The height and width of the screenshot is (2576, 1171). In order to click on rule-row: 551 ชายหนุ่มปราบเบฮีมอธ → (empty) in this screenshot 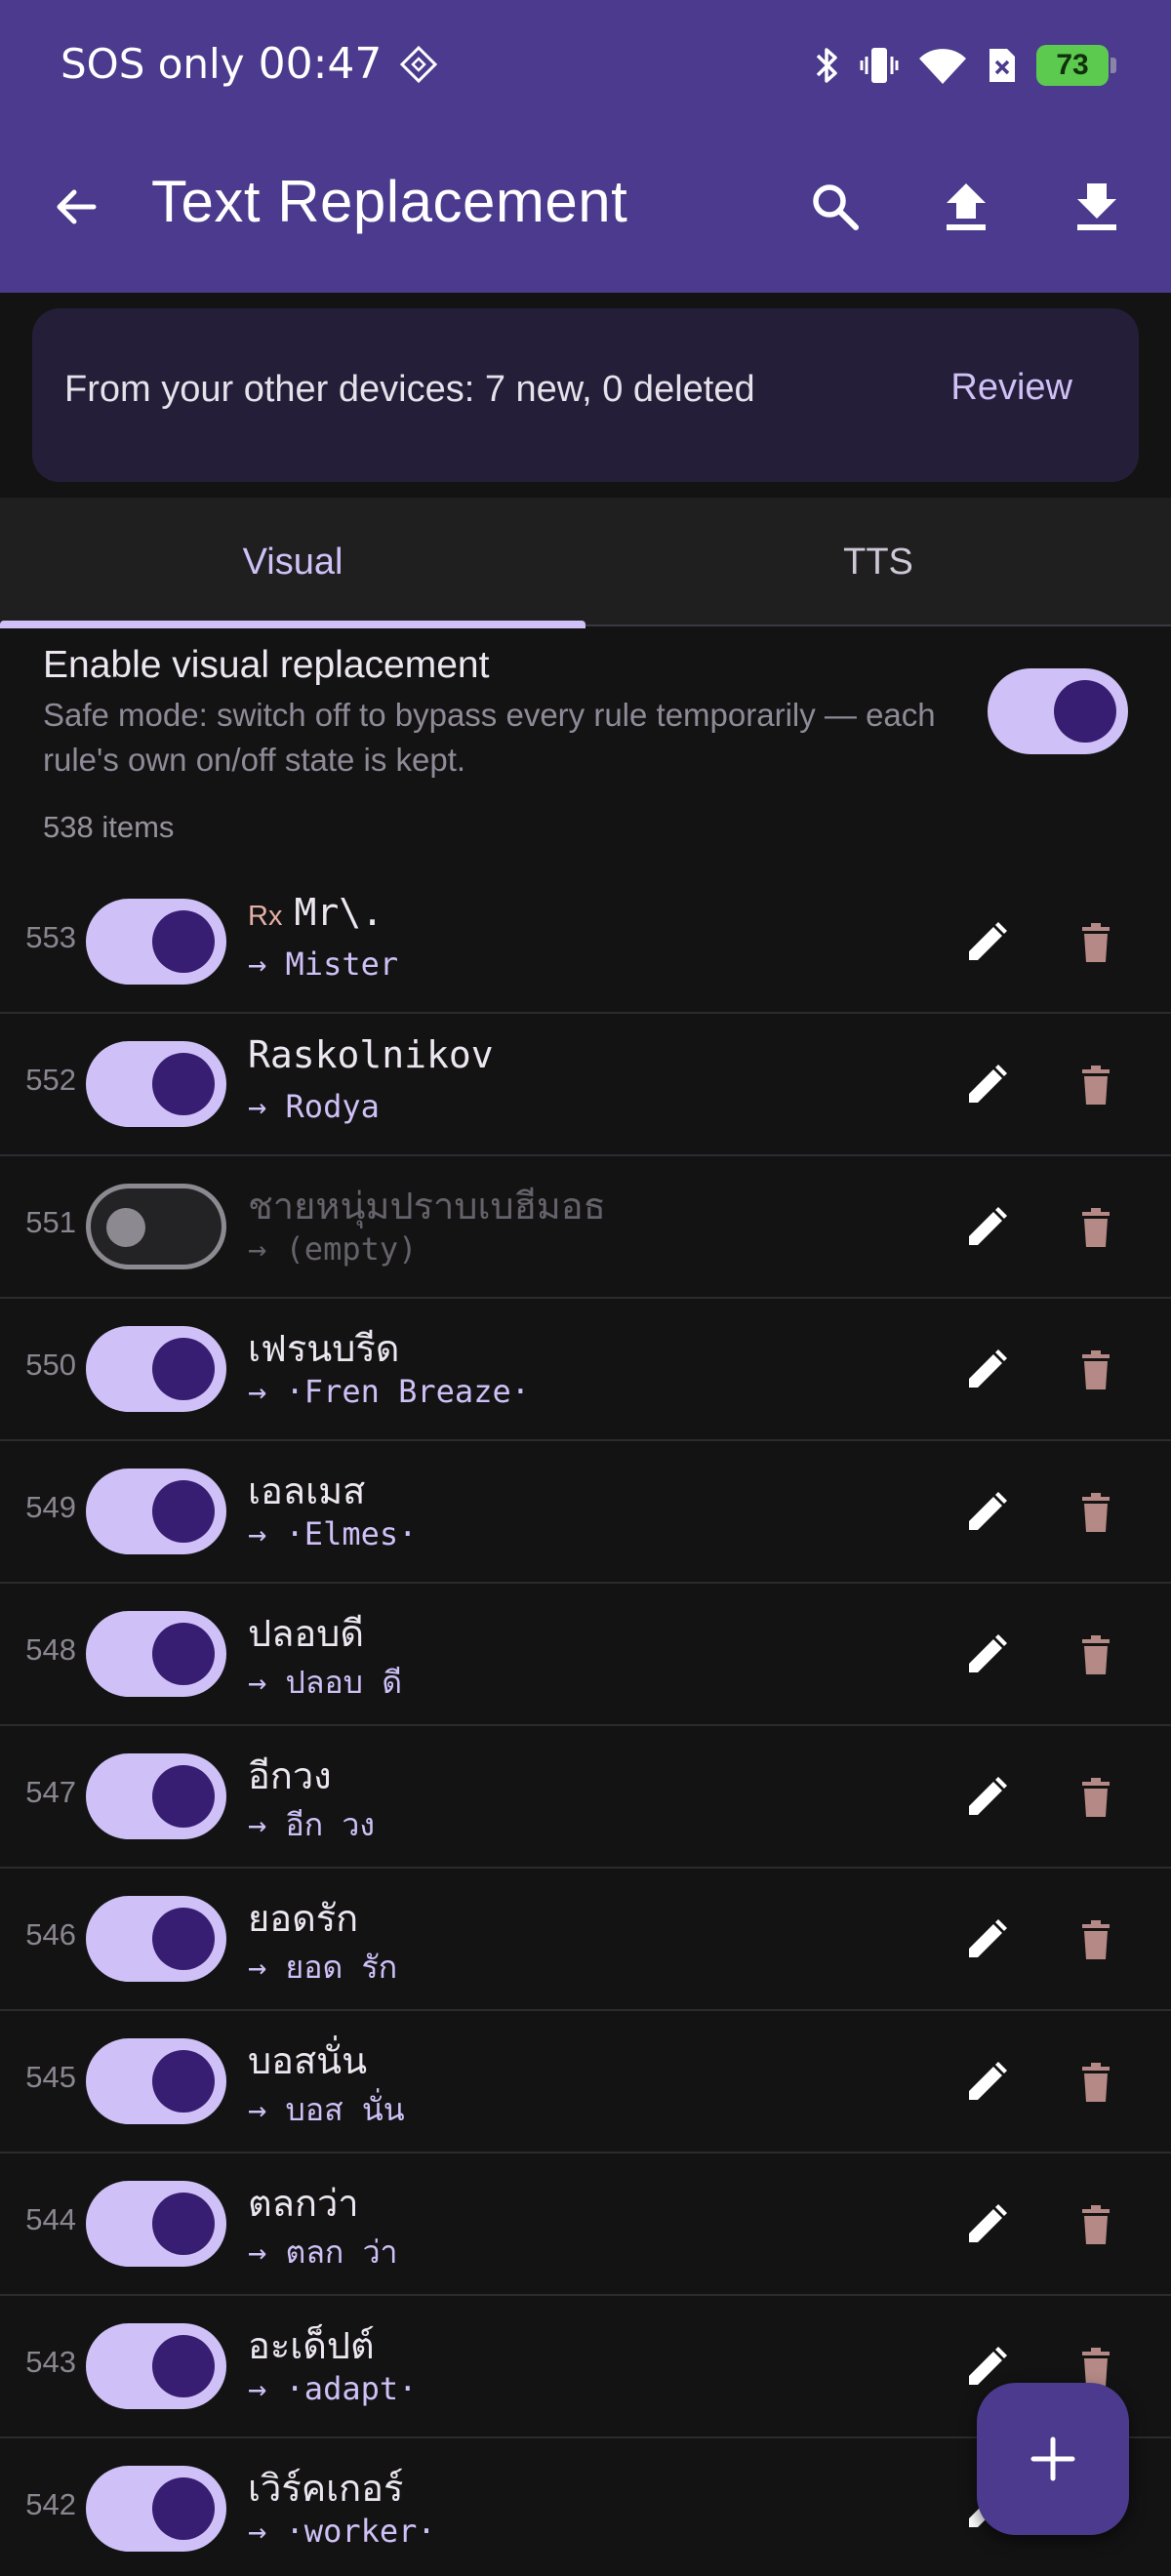, I will do `click(585, 1227)`.